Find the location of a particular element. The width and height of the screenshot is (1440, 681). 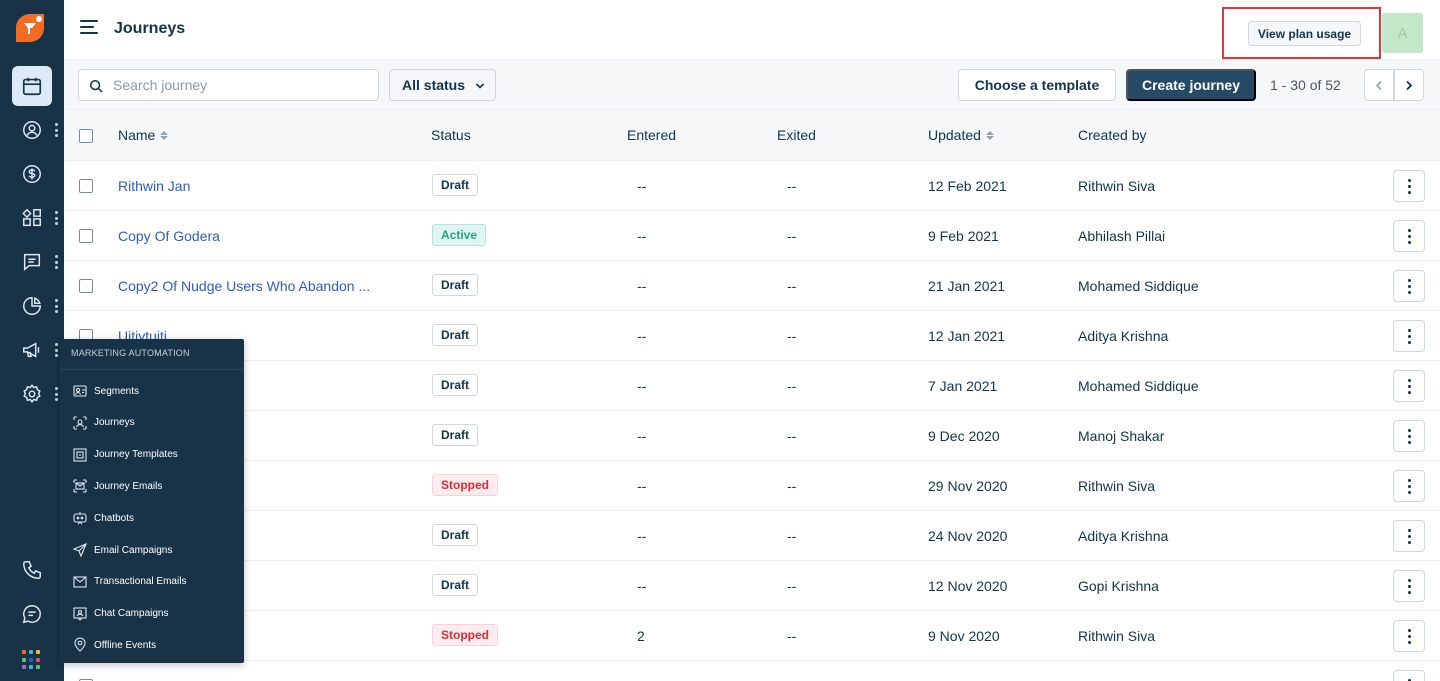

apps-grid-icon is located at coordinates (32, 660).